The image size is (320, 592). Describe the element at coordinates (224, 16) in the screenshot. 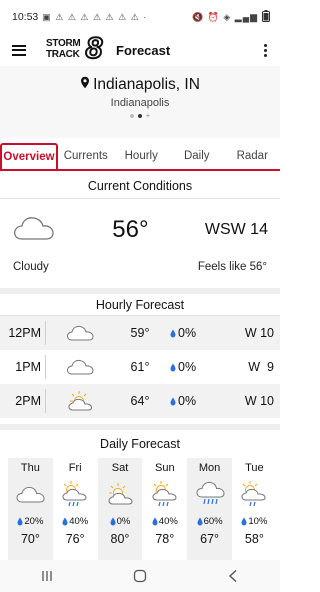

I see `system-status-icons: 🔇 ⏰ ◈ ▂▄▆` at that location.